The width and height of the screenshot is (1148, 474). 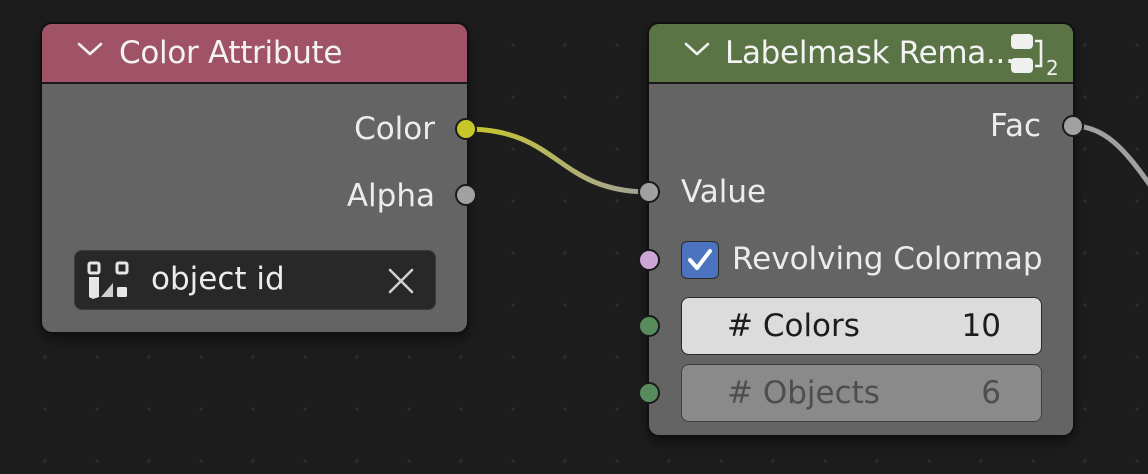 What do you see at coordinates (861, 326) in the screenshot?
I see `colors-number-field: # Colors 10` at bounding box center [861, 326].